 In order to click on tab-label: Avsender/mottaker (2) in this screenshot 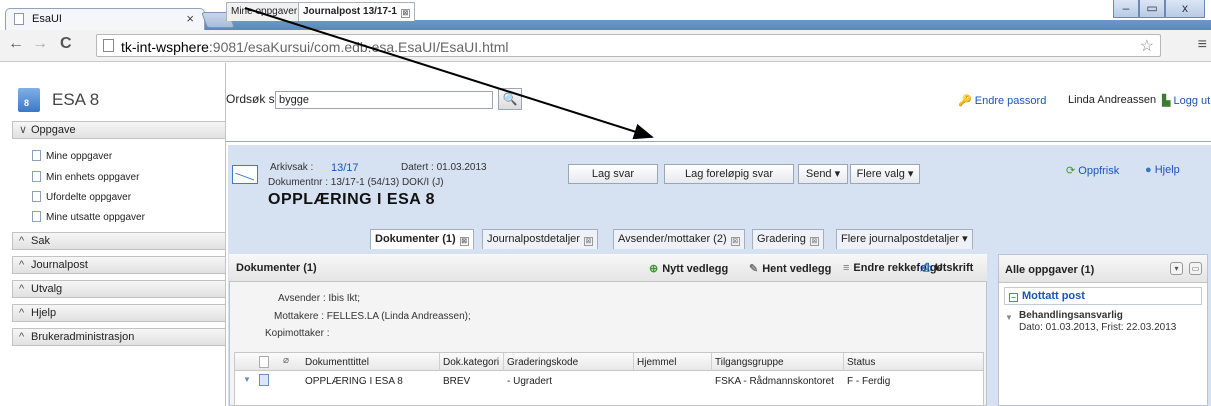, I will do `click(672, 239)`.